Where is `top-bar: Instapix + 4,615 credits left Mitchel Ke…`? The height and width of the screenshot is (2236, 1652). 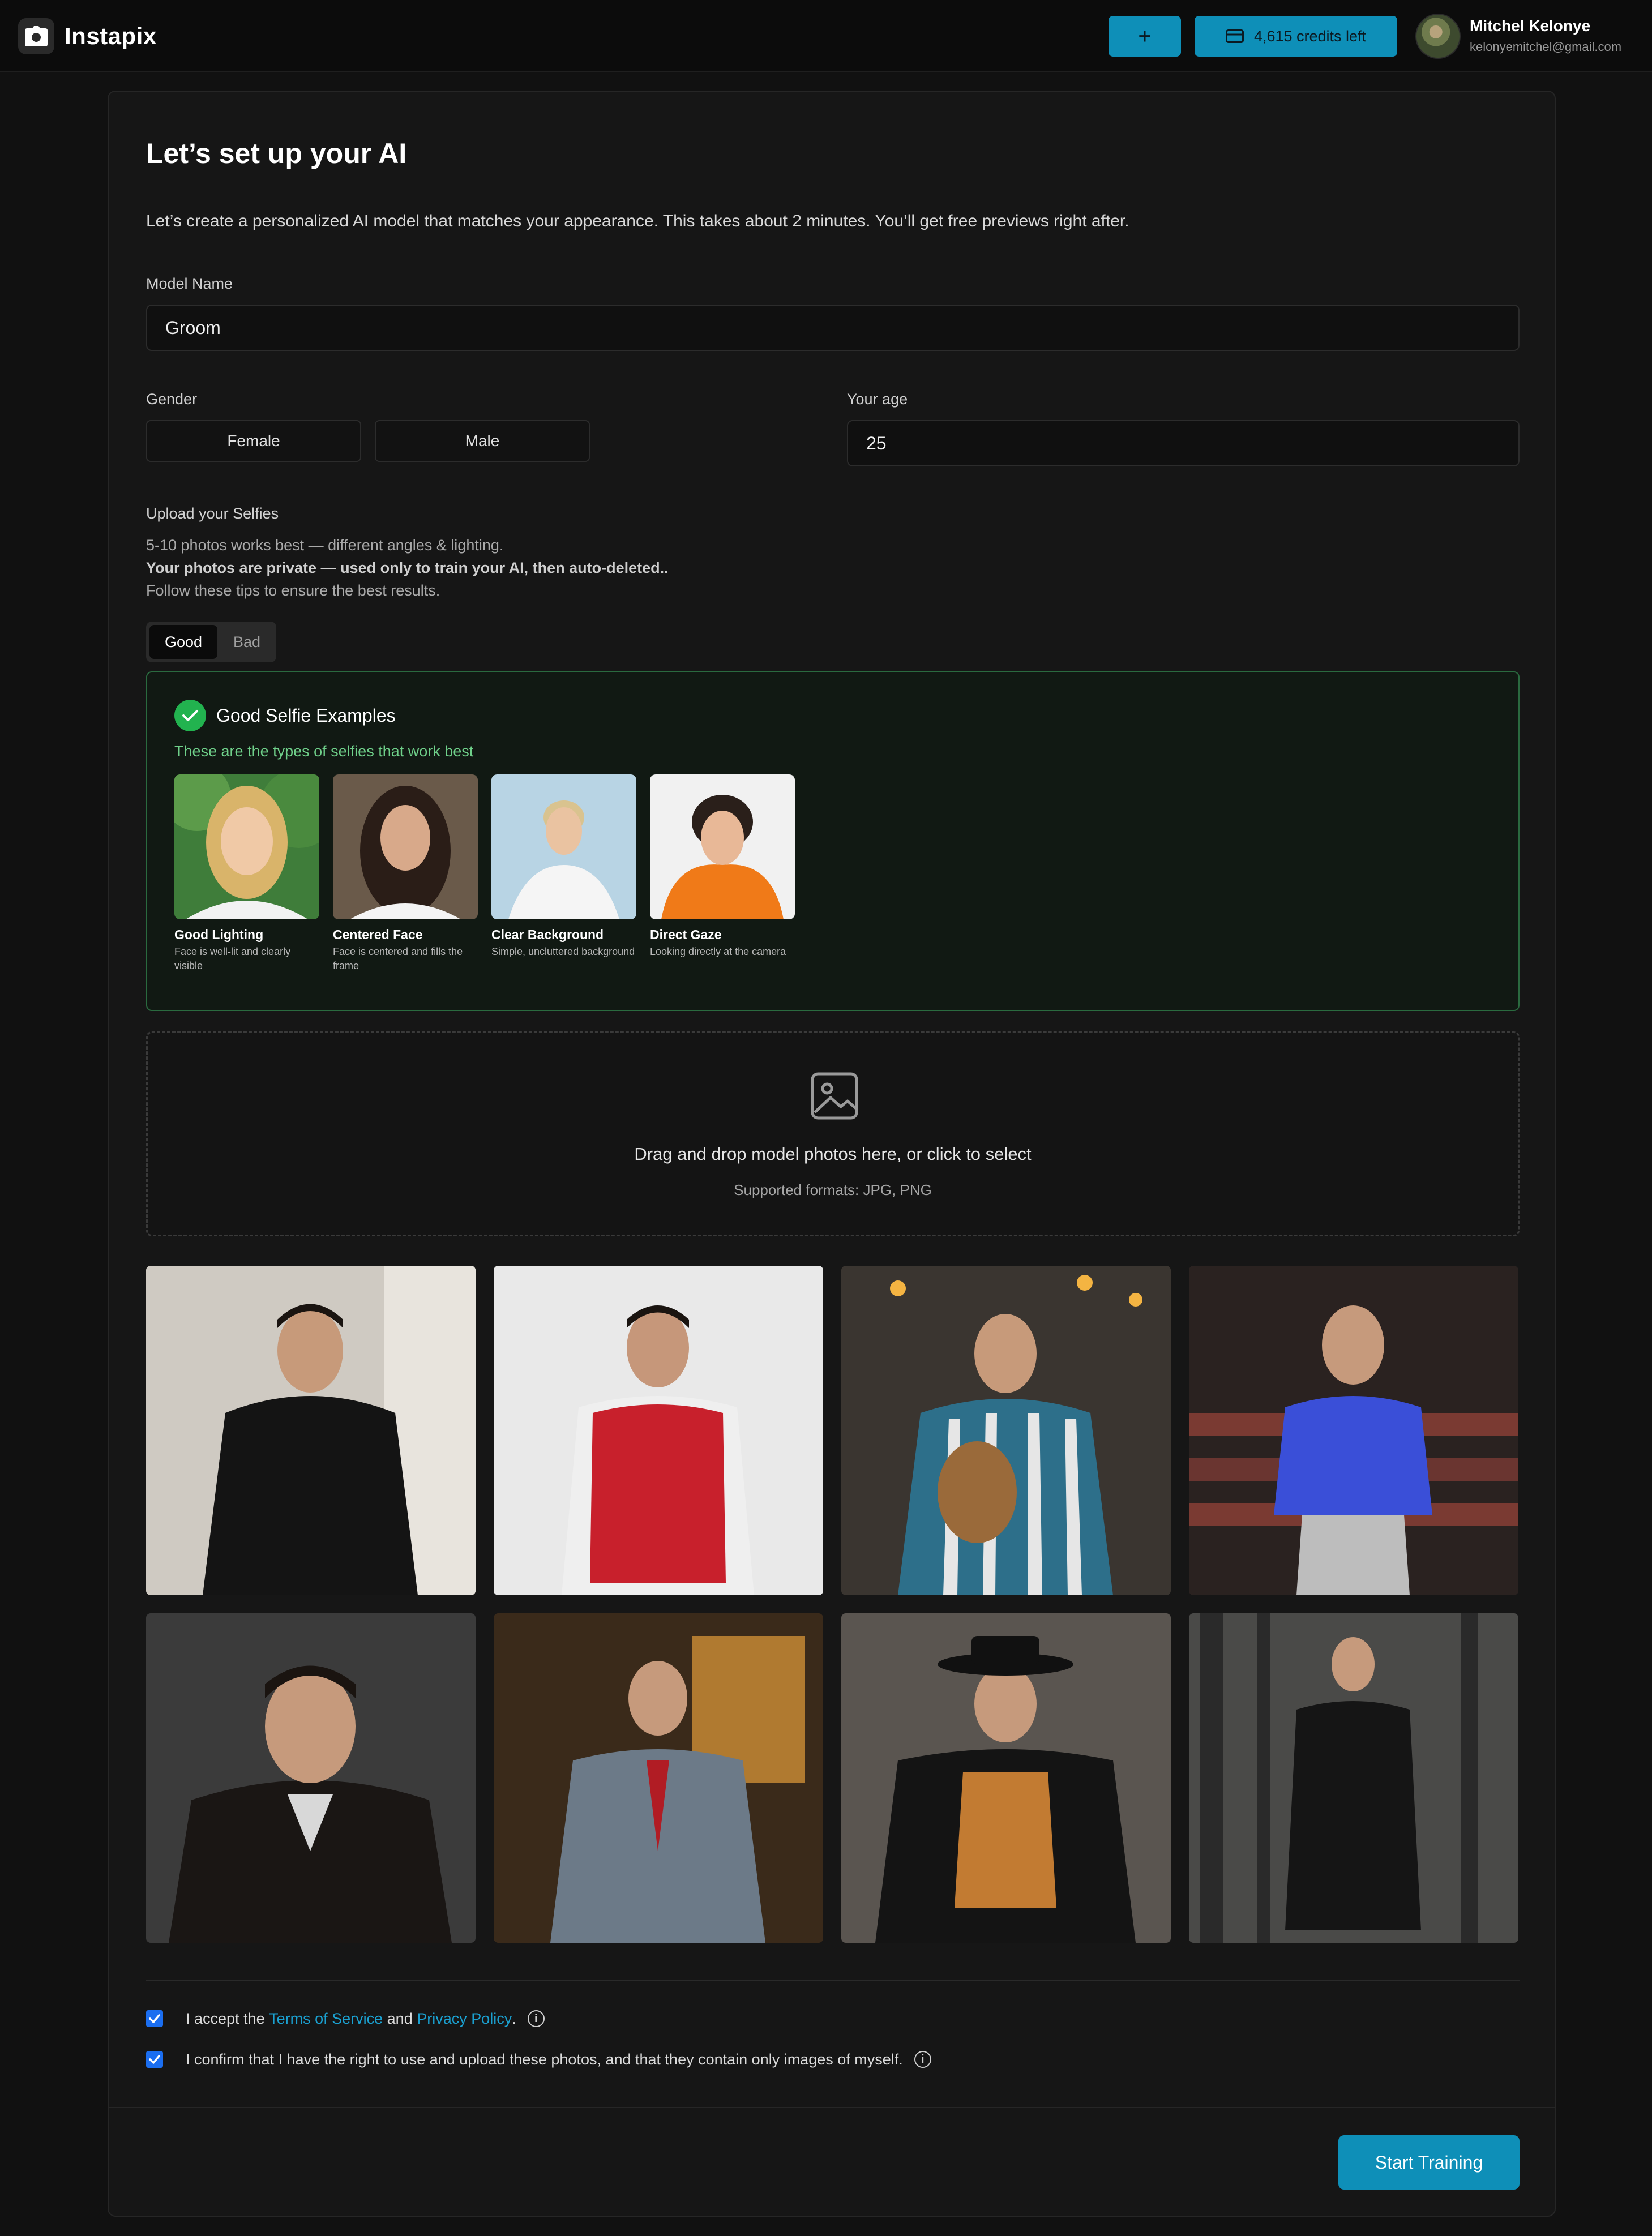
top-bar: Instapix + 4,615 credits left Mitchel Ke… is located at coordinates (826, 36).